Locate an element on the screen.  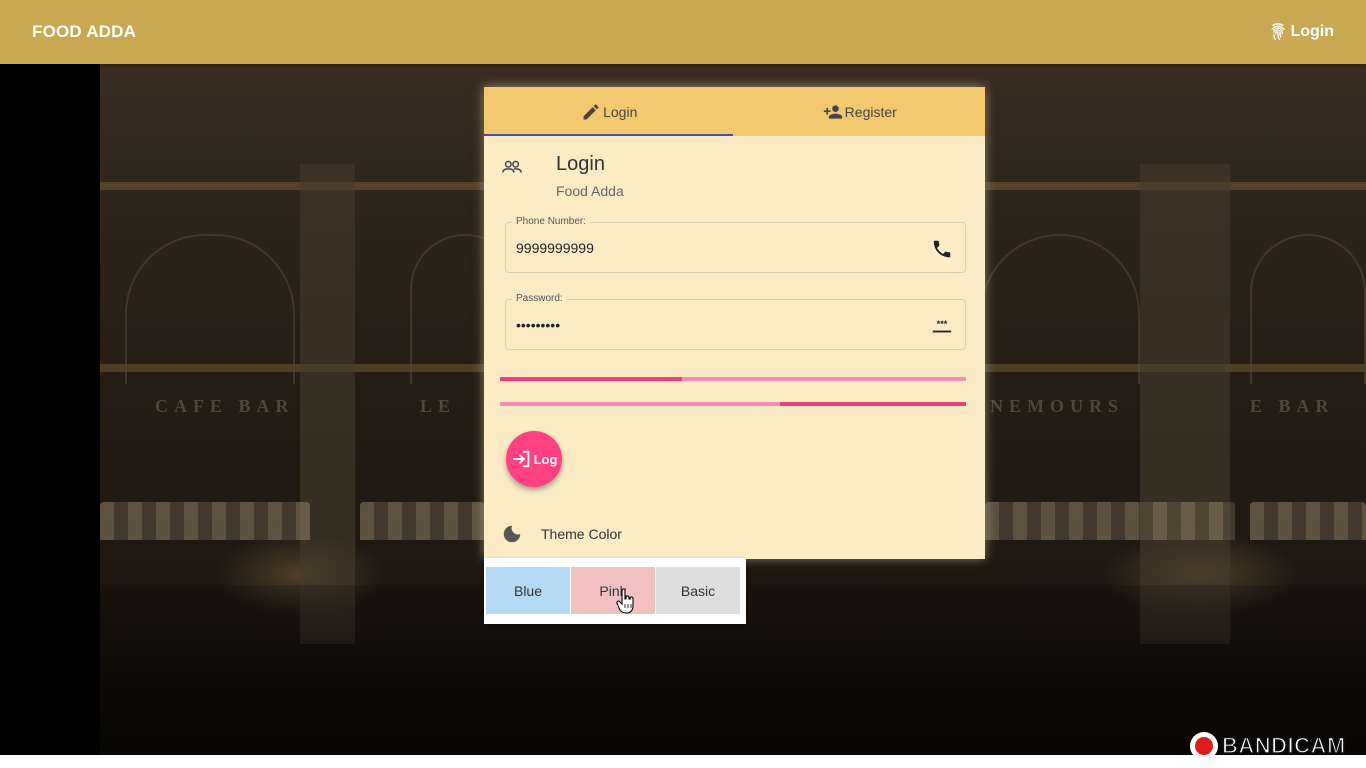
fingerprint-icon is located at coordinates (1278, 32).